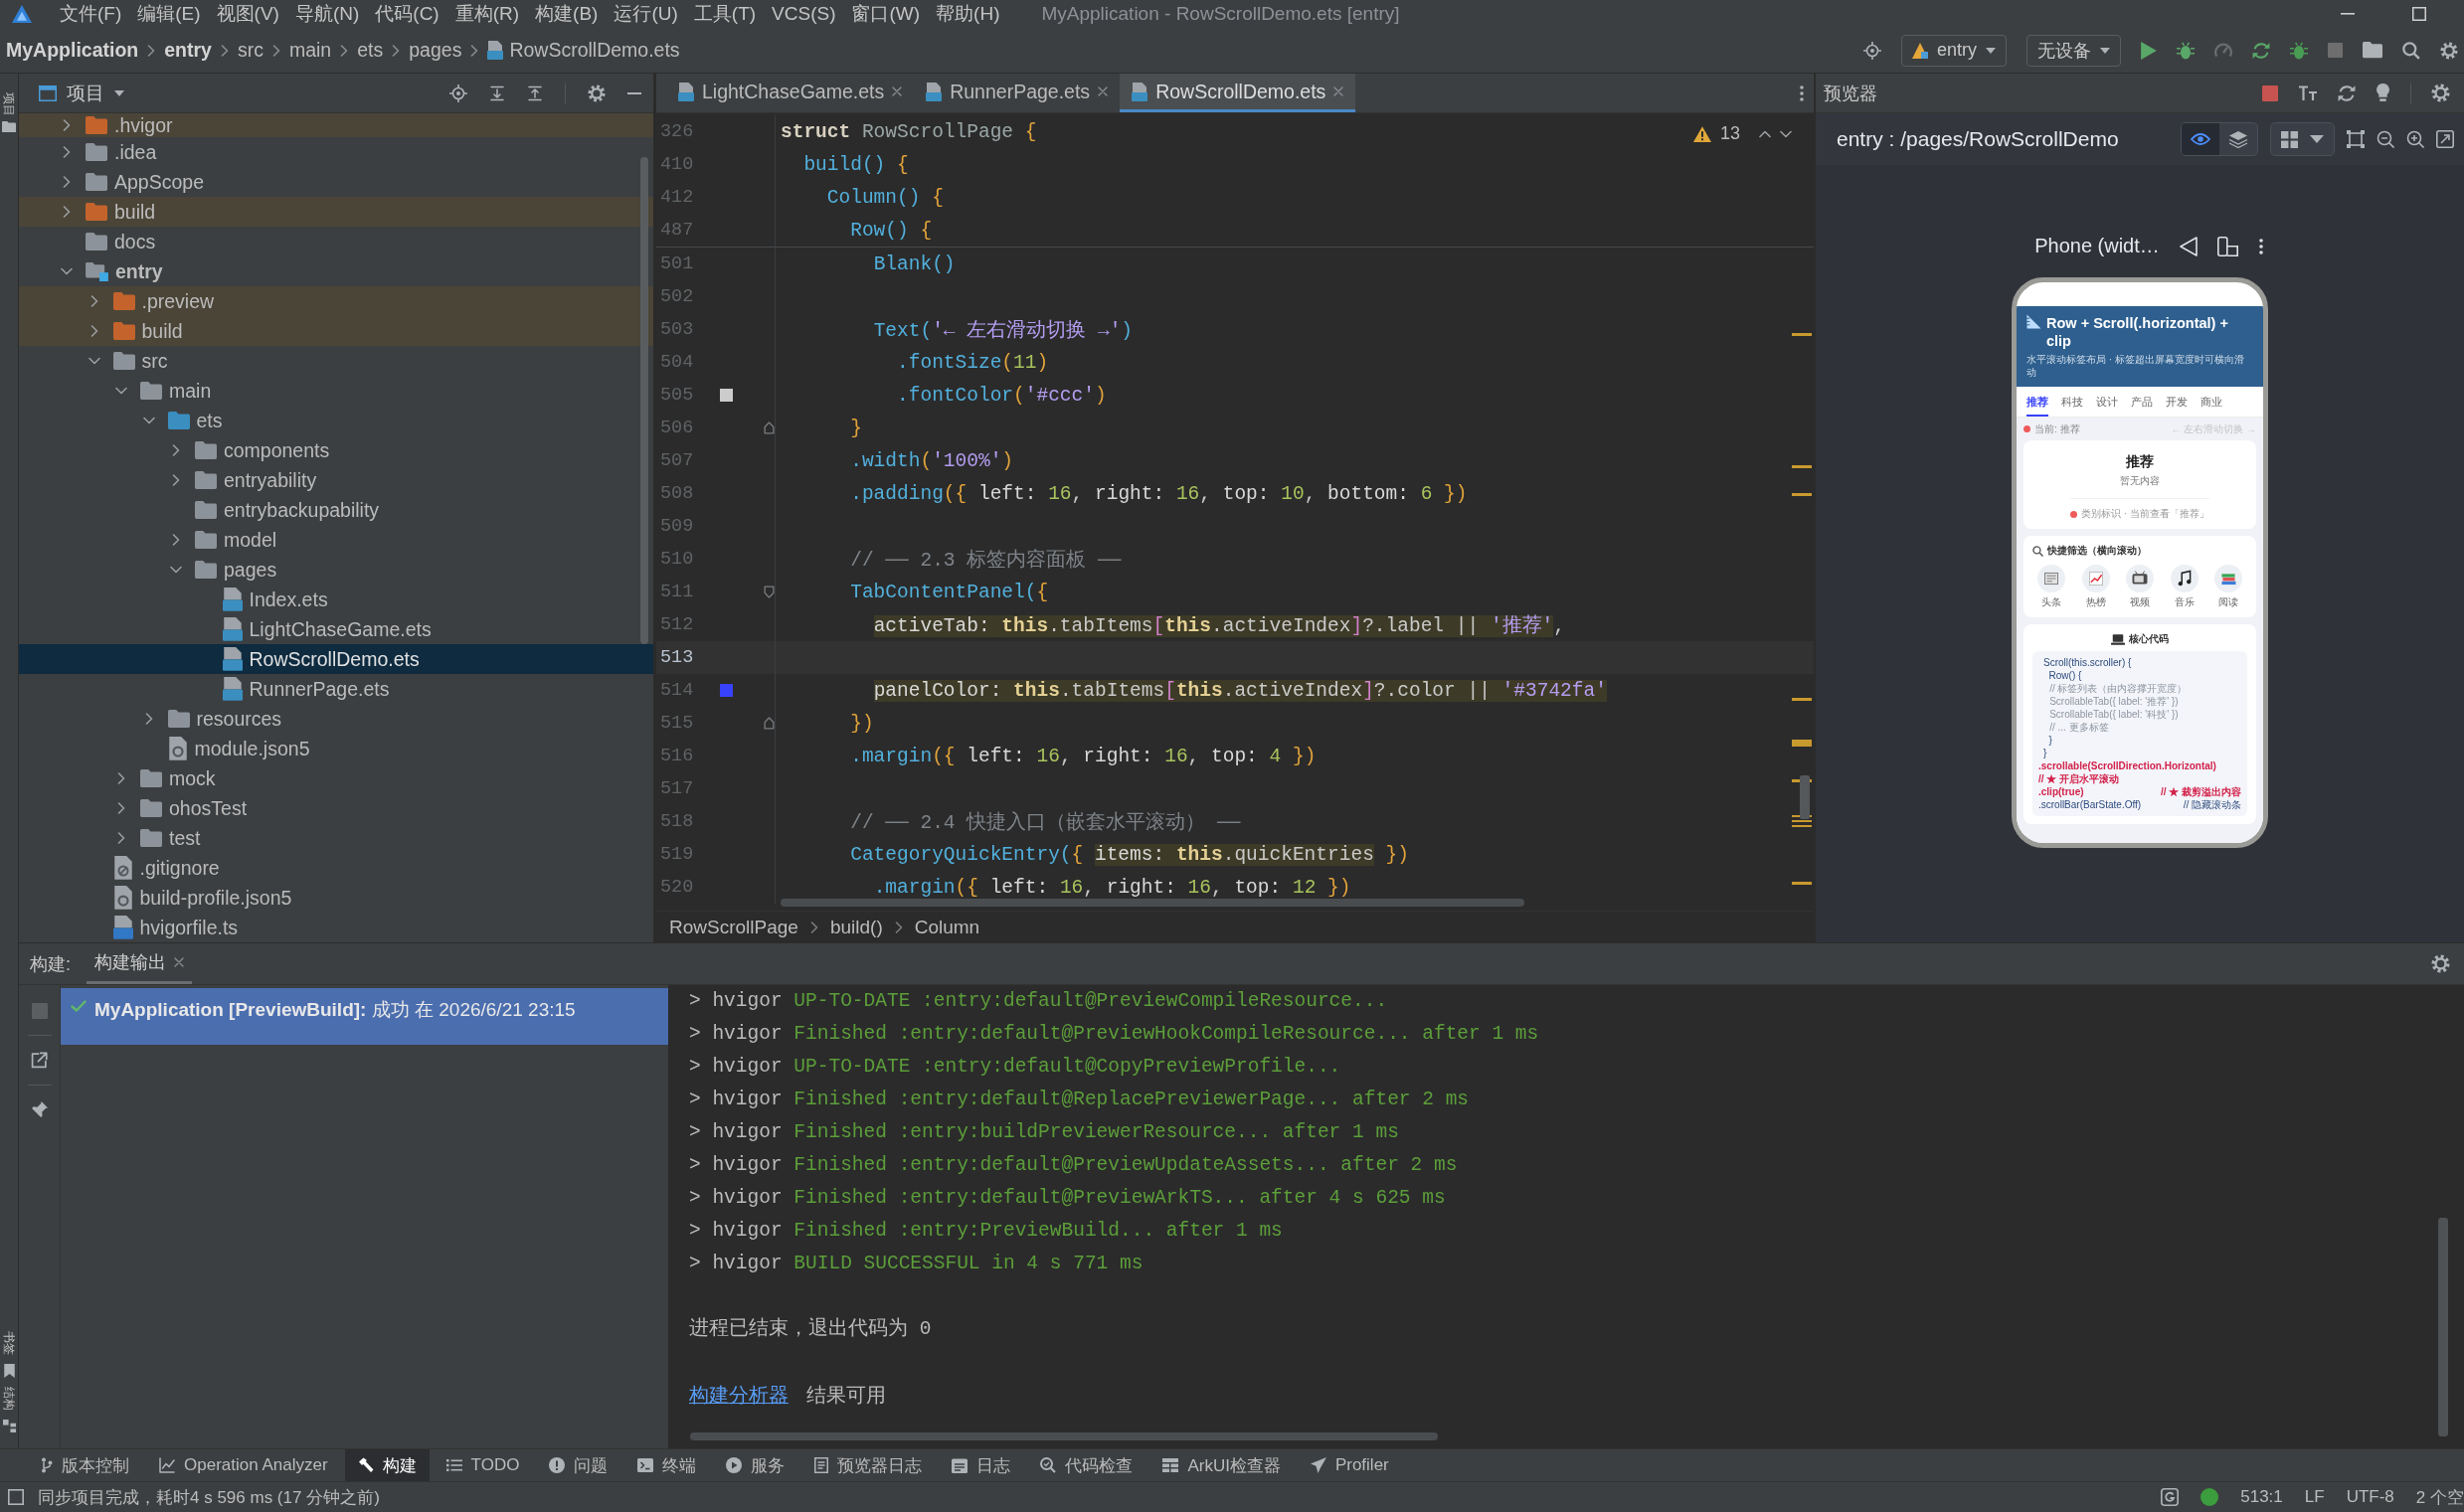 Image resolution: width=2464 pixels, height=1512 pixels. Describe the element at coordinates (387, 1465) in the screenshot. I see `tool-window-button: 构建` at that location.